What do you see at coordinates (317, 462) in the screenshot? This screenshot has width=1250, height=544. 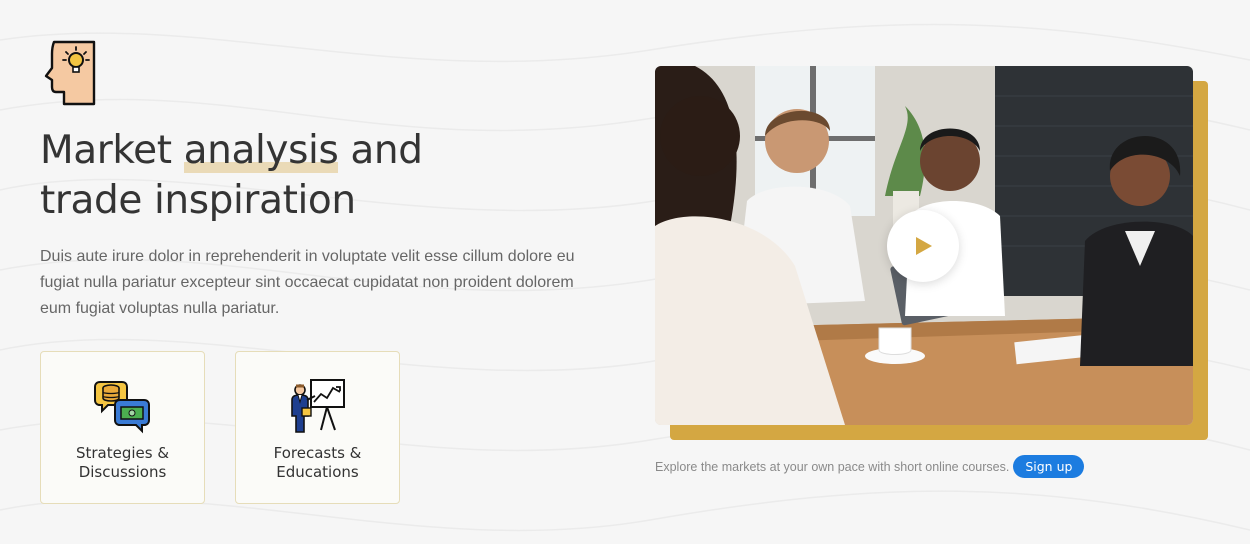 I see `card-label: Forecasts & Educations` at bounding box center [317, 462].